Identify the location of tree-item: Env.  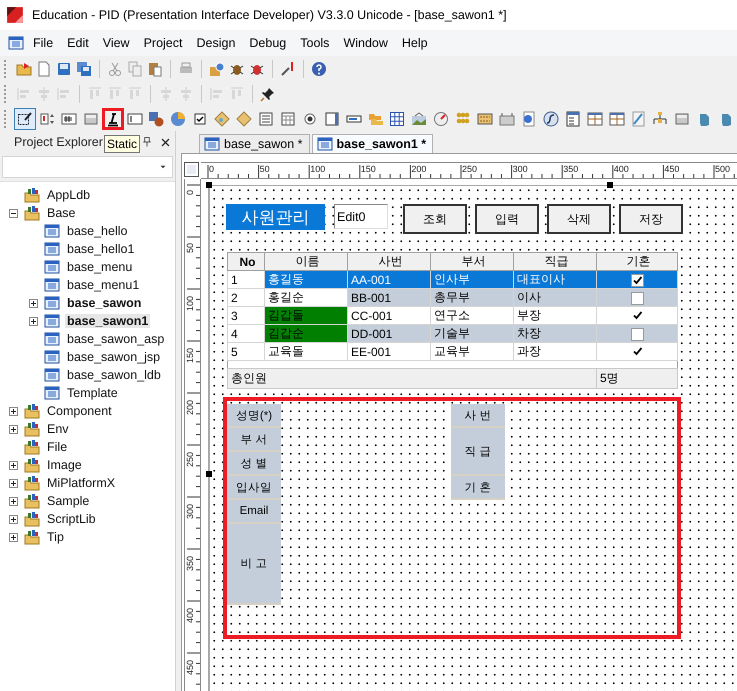
(58, 429).